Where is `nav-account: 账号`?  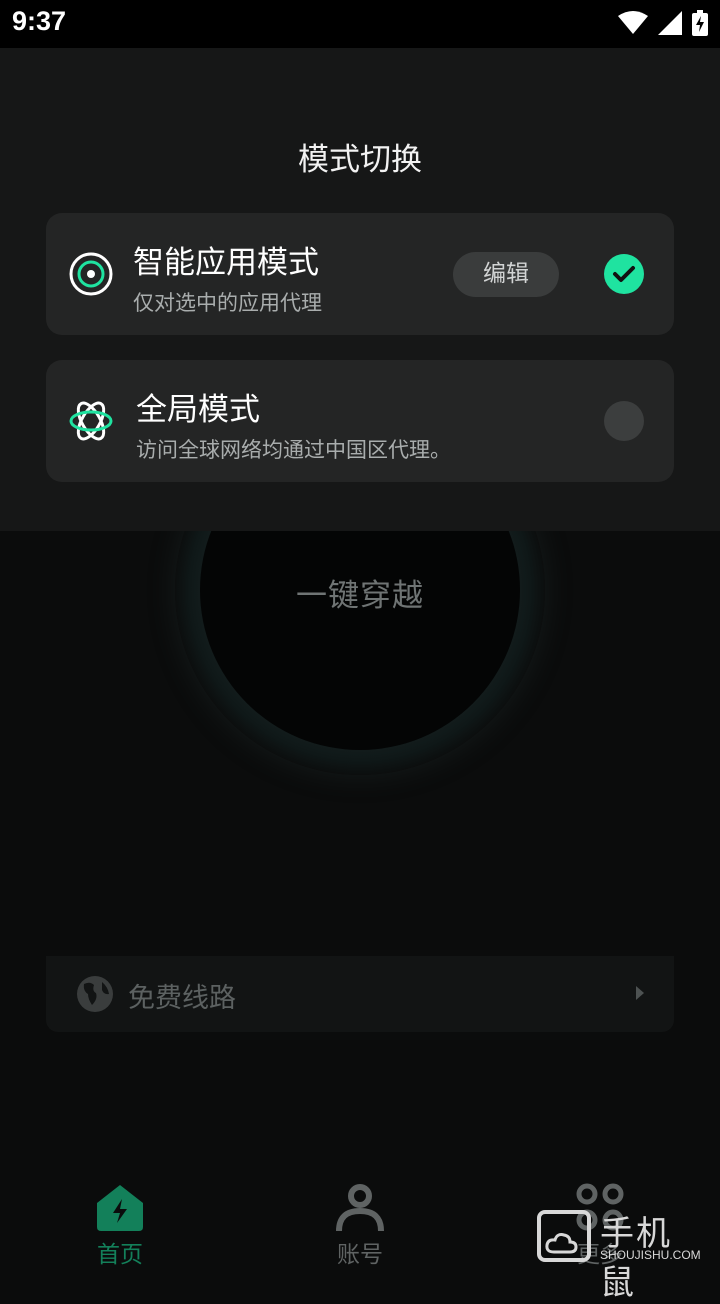
nav-account: 账号 is located at coordinates (360, 1226).